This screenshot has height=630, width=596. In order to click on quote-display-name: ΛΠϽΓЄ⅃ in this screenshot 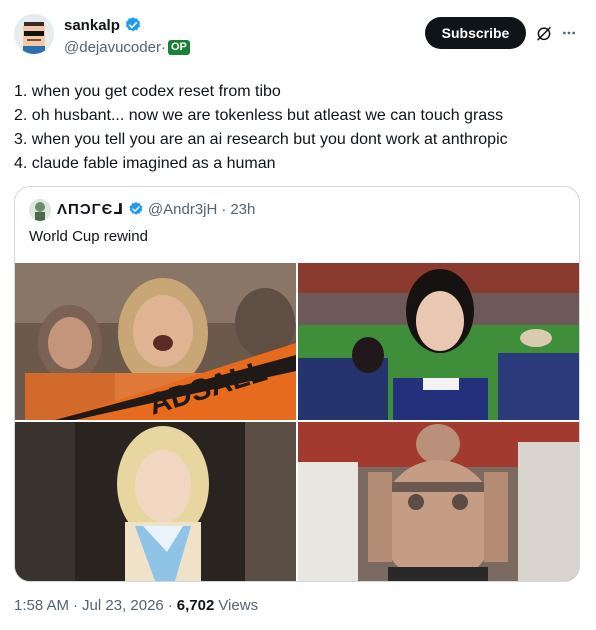, I will do `click(90, 209)`.